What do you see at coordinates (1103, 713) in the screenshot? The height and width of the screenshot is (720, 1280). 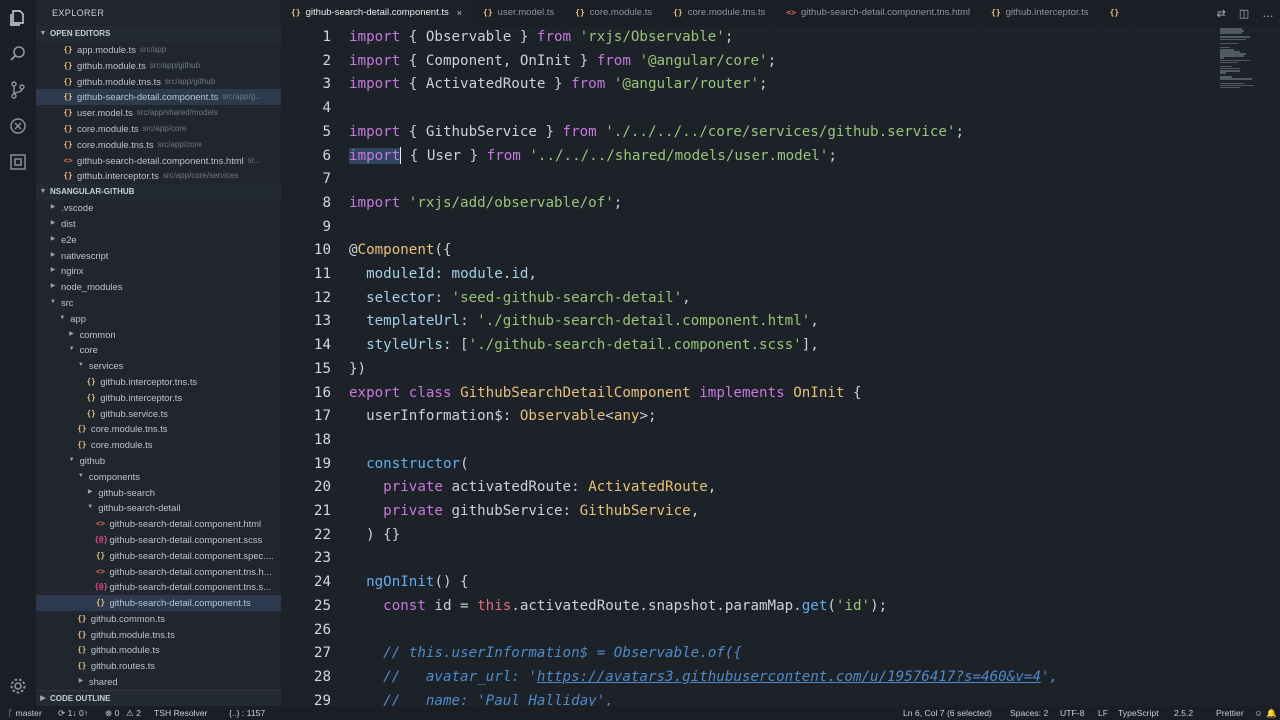 I see `end-of-line: LF` at bounding box center [1103, 713].